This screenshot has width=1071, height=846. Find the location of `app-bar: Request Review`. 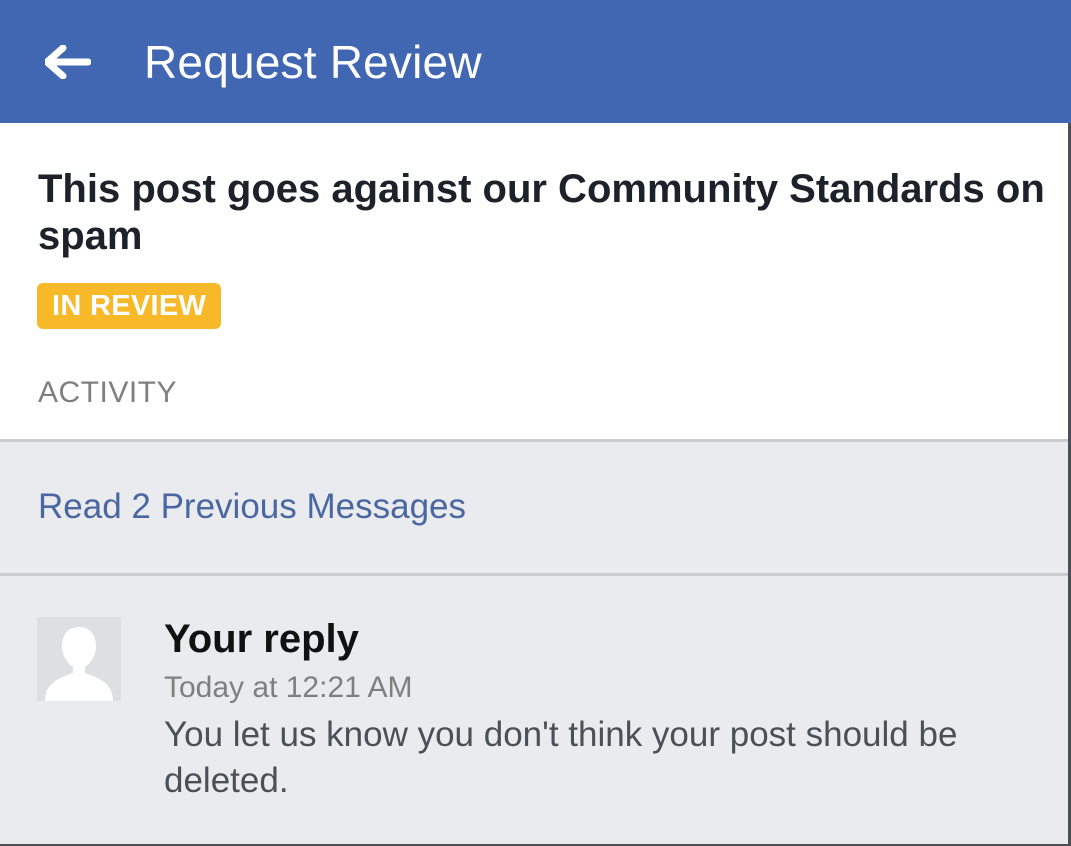

app-bar: Request Review is located at coordinates (535, 61).